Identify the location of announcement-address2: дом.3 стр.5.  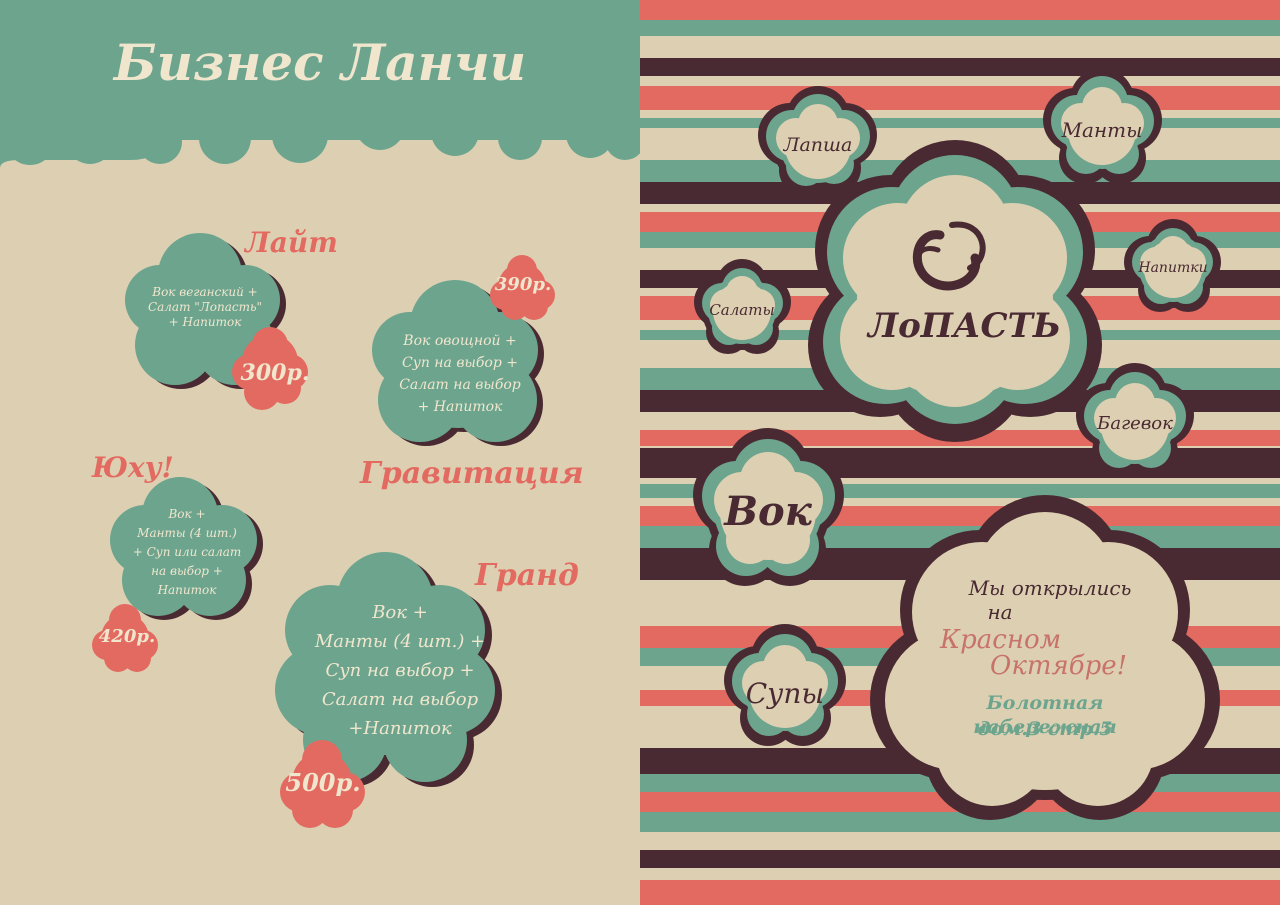
(1045, 729).